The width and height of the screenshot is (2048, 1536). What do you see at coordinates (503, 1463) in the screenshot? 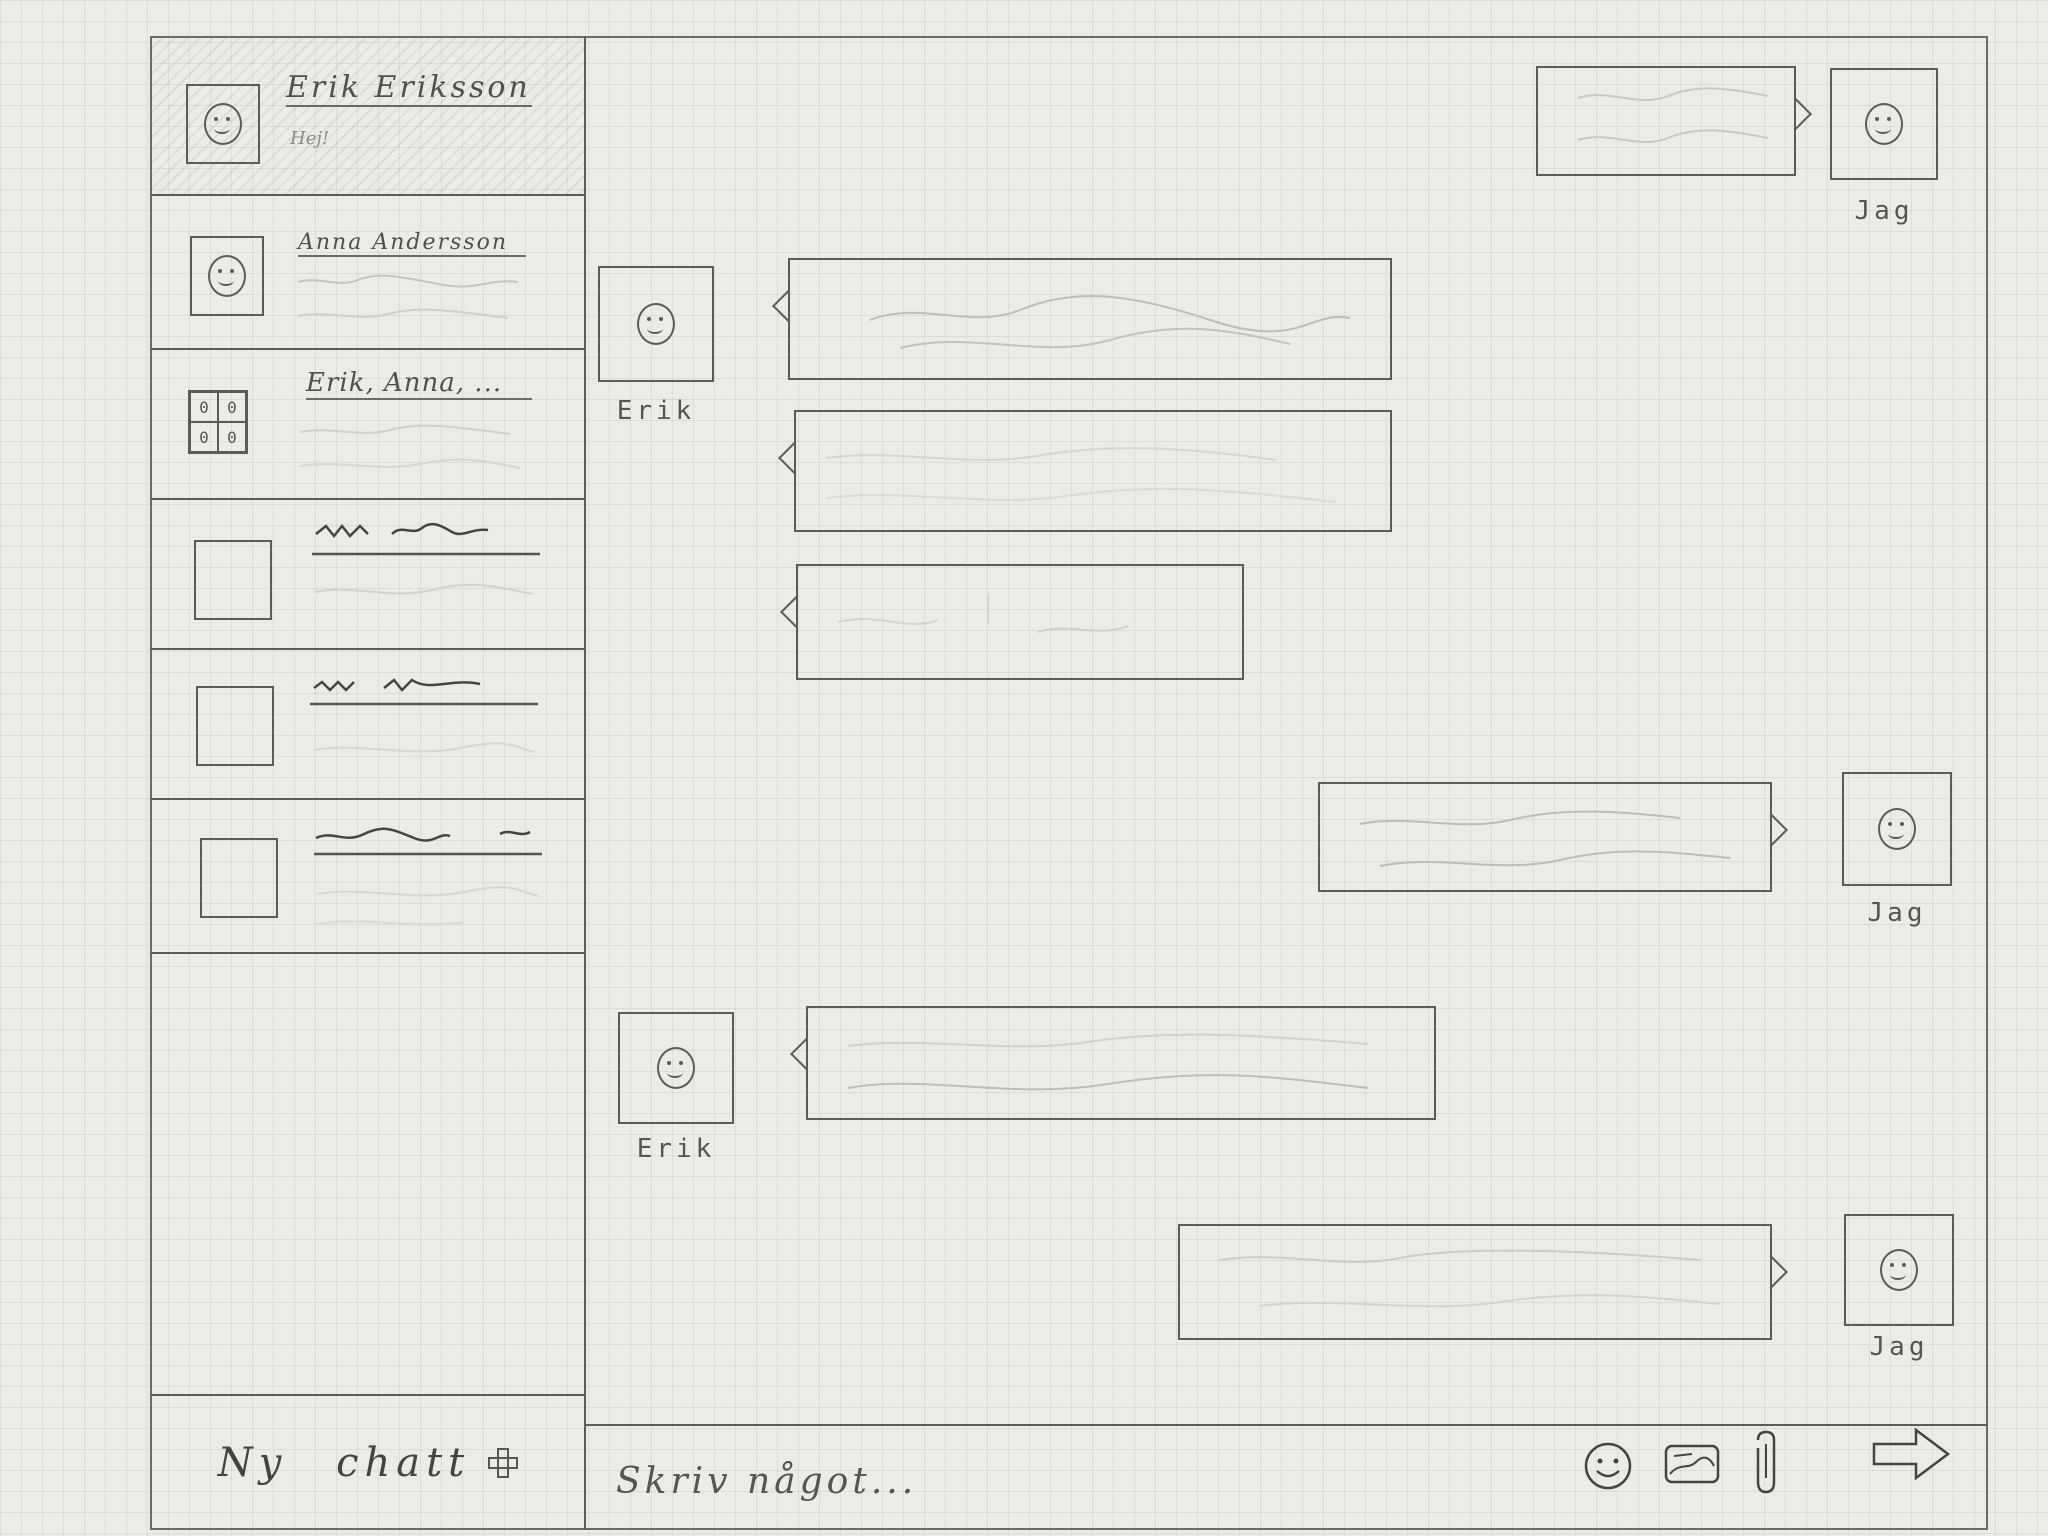
I see `plus-icon` at bounding box center [503, 1463].